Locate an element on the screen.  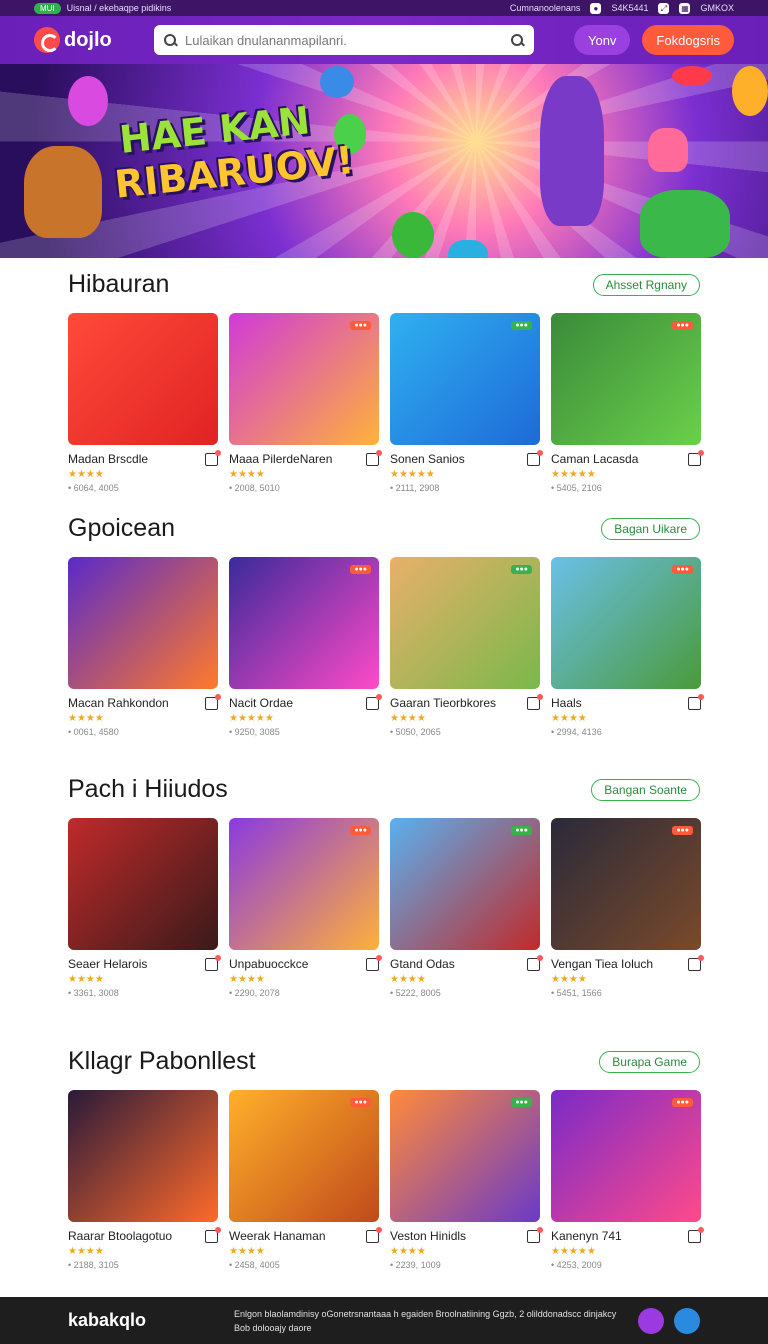
game-card: Seaer Helarois ★★★★ • 3361, 3008 is located at coordinates (144, 908).